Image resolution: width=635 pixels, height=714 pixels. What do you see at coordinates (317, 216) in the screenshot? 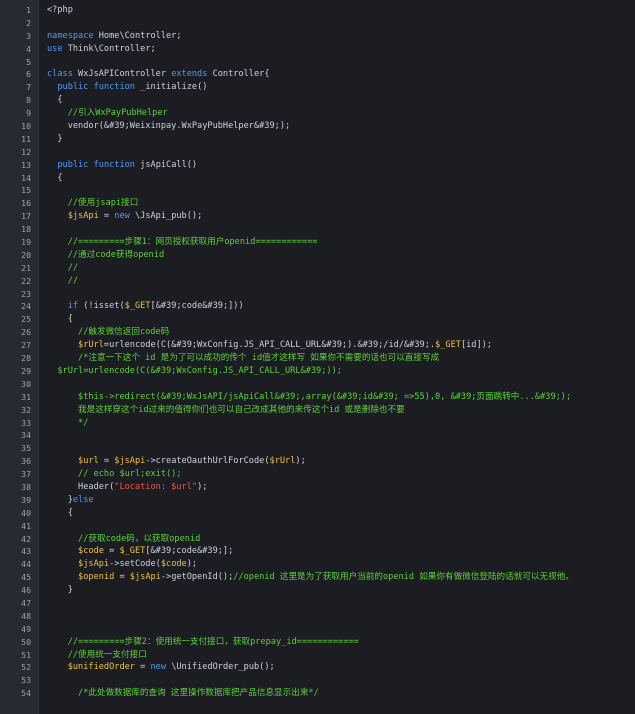
I see `code-line: 17 $jsApi = new \JsApi_pub();` at bounding box center [317, 216].